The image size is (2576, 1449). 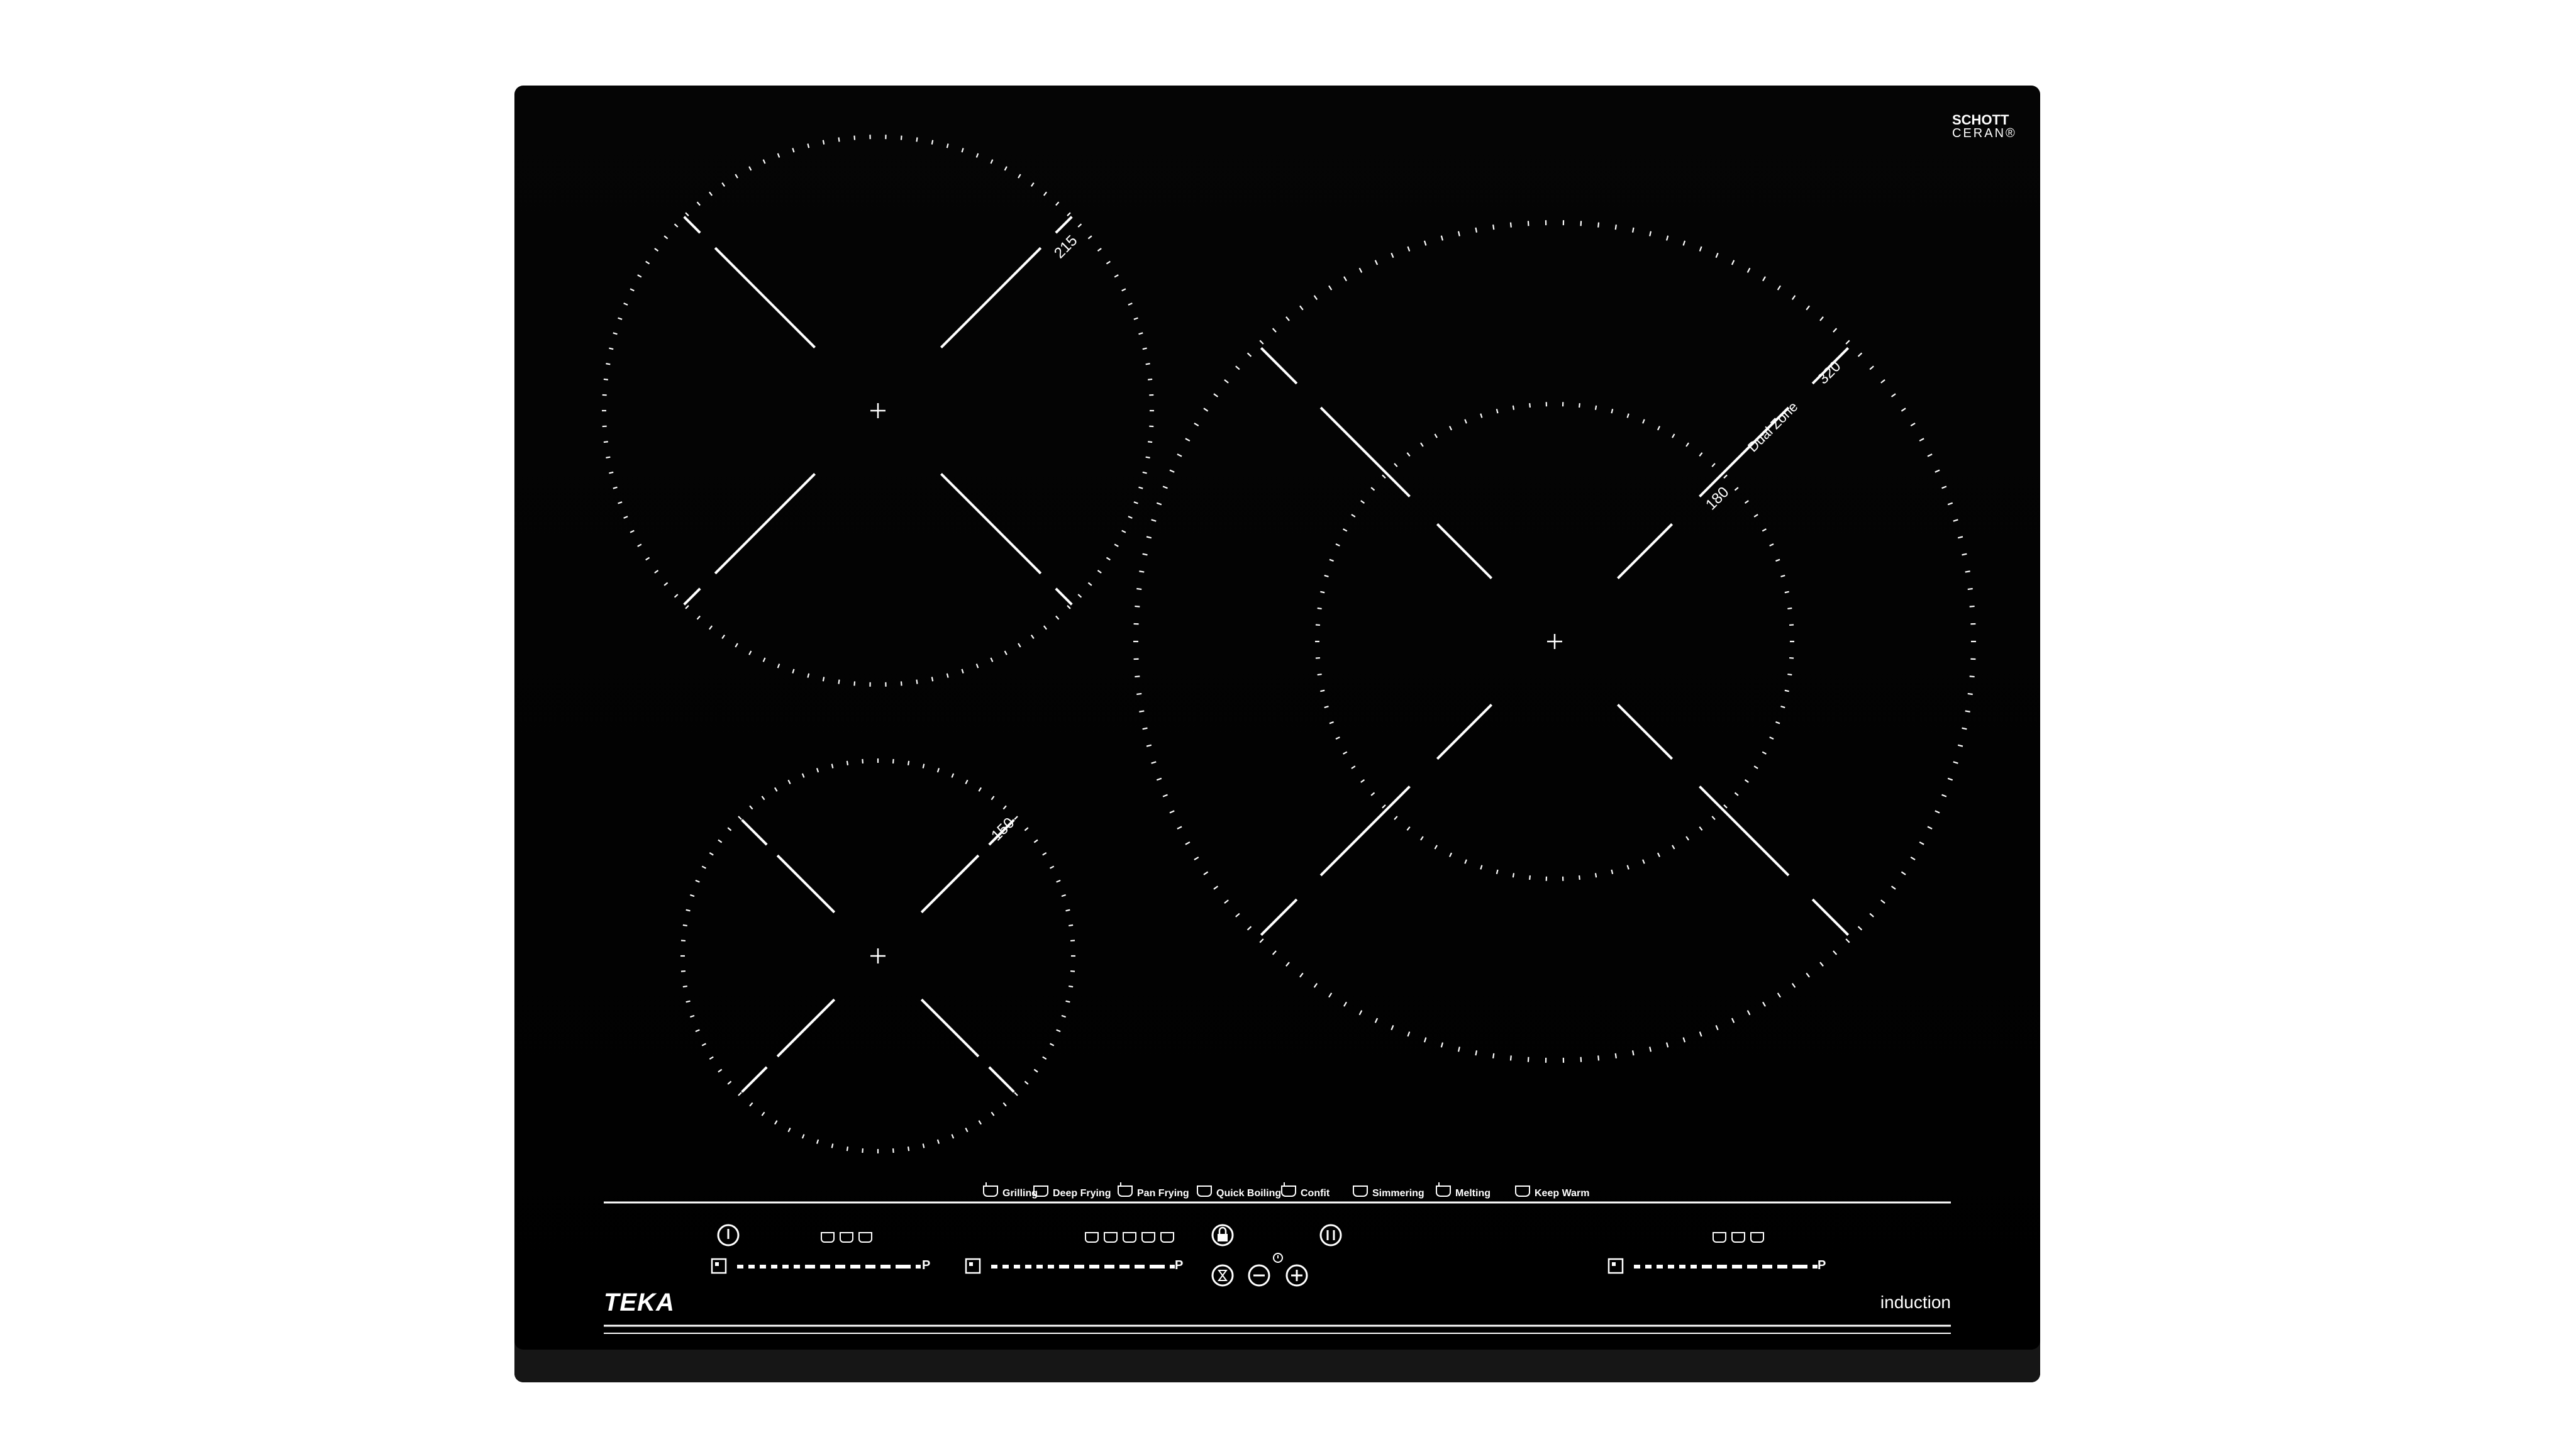 What do you see at coordinates (1222, 1275) in the screenshot?
I see `timer-icon` at bounding box center [1222, 1275].